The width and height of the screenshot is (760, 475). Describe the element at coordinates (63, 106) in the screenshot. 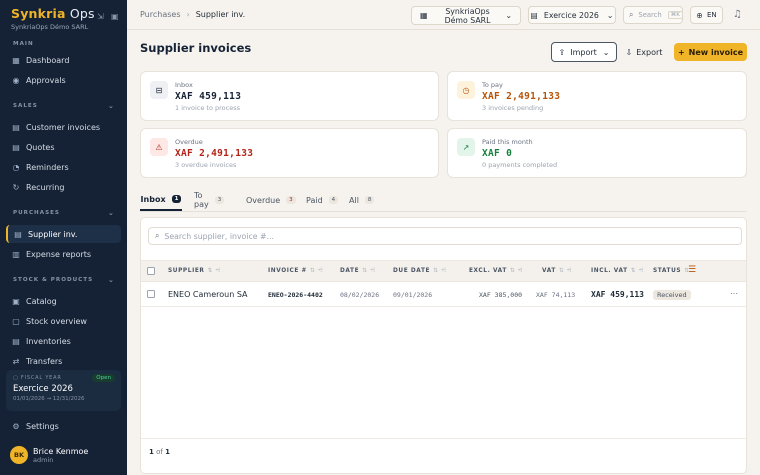

I see `section-sales: SALES ⌄` at that location.